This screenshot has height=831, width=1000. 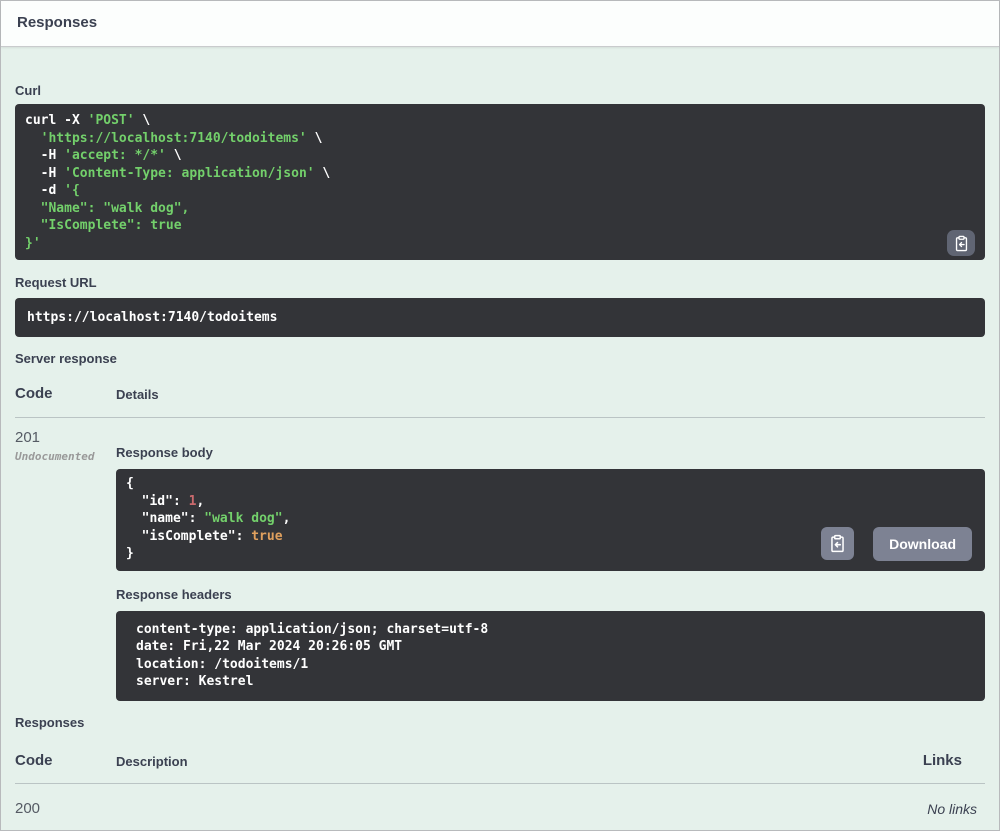 I want to click on response-body-label: Response body, so click(x=164, y=452).